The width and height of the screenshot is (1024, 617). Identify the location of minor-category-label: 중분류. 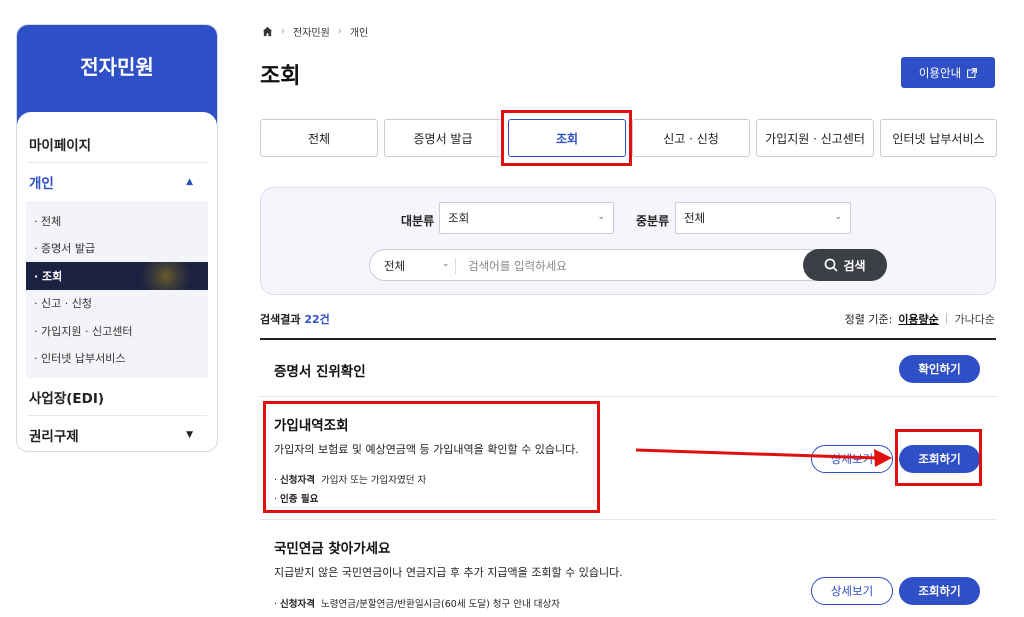
(653, 221).